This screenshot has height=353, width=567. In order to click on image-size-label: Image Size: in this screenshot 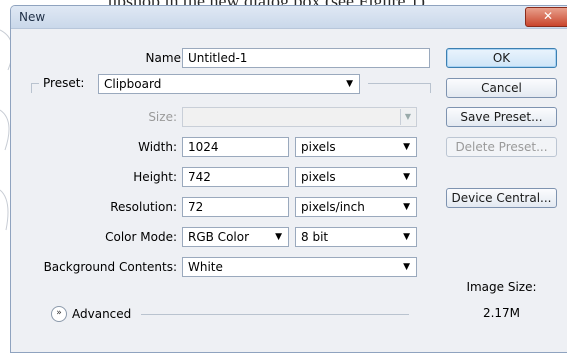, I will do `click(501, 287)`.